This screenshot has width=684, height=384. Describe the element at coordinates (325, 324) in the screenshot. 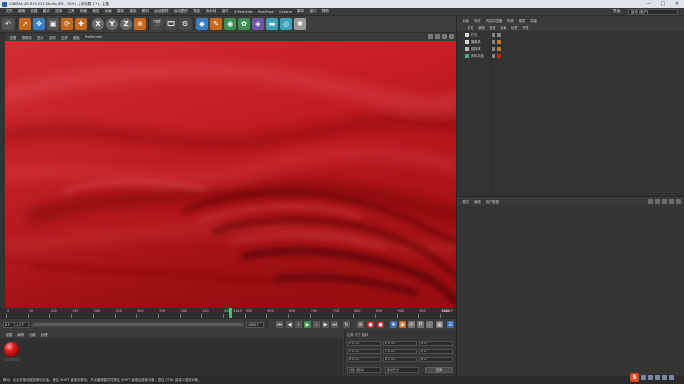

I see `next-key-icon: ▶` at that location.